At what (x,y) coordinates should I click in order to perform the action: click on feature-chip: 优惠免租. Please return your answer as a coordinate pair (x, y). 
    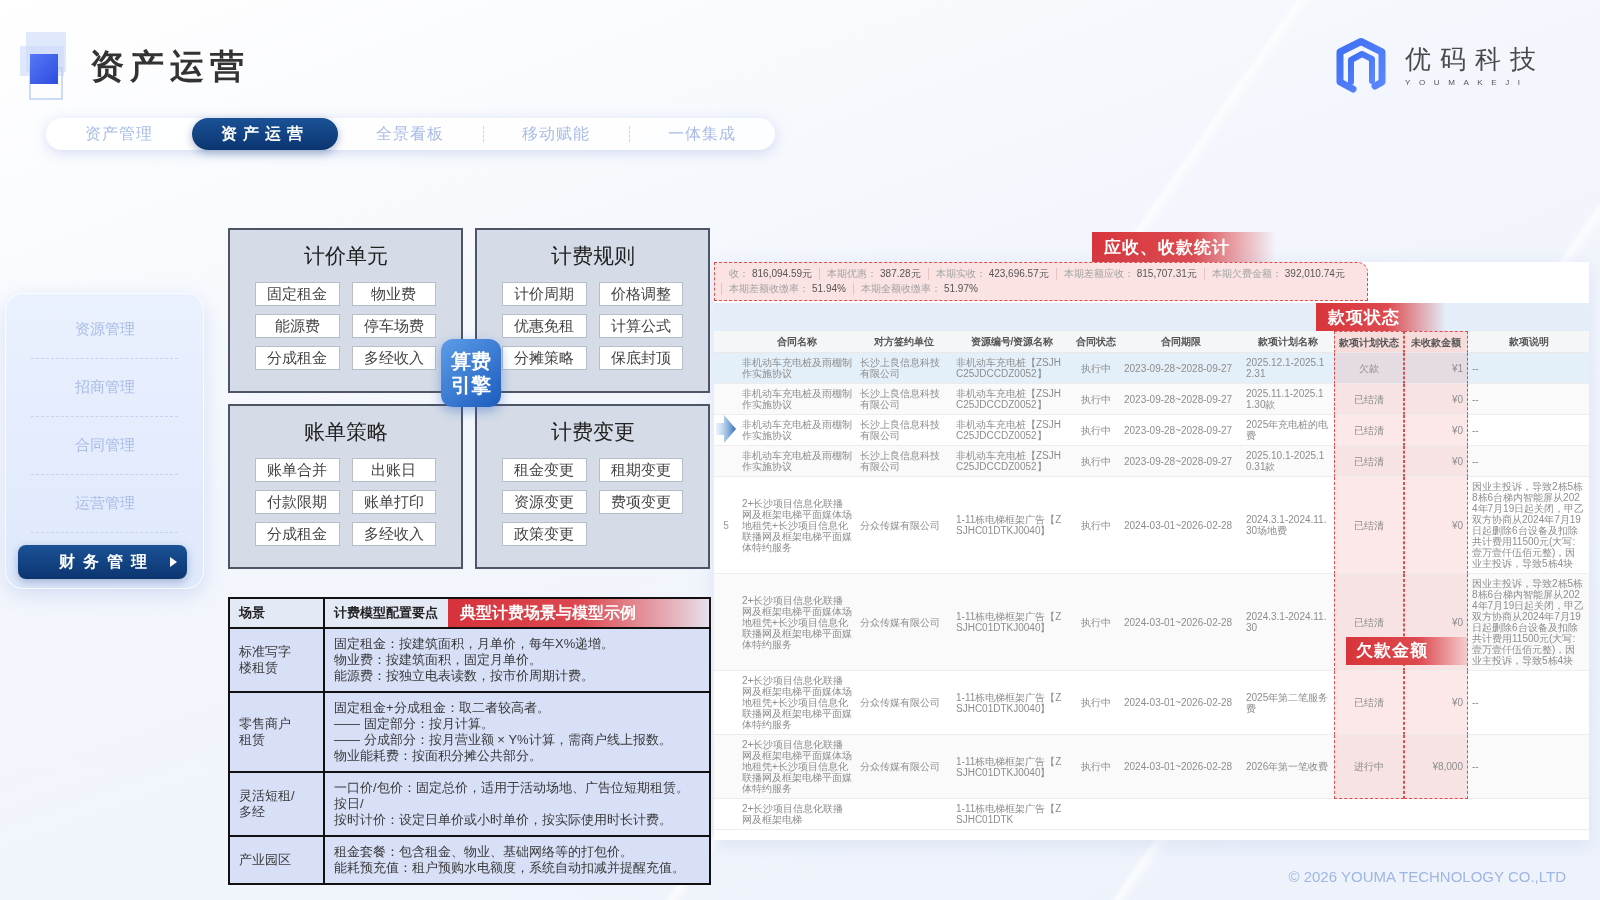
    Looking at the image, I should click on (544, 326).